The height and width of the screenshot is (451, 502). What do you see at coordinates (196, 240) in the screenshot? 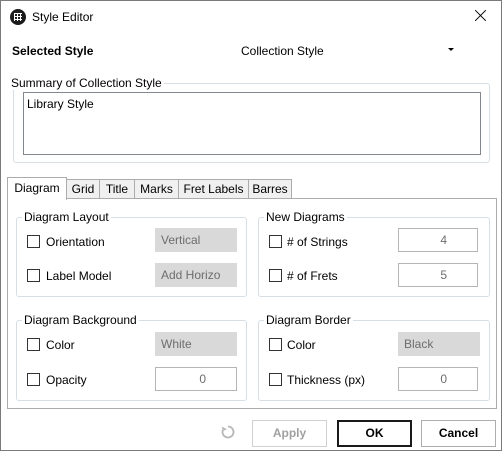
I see `orientation-field: Vertical` at bounding box center [196, 240].